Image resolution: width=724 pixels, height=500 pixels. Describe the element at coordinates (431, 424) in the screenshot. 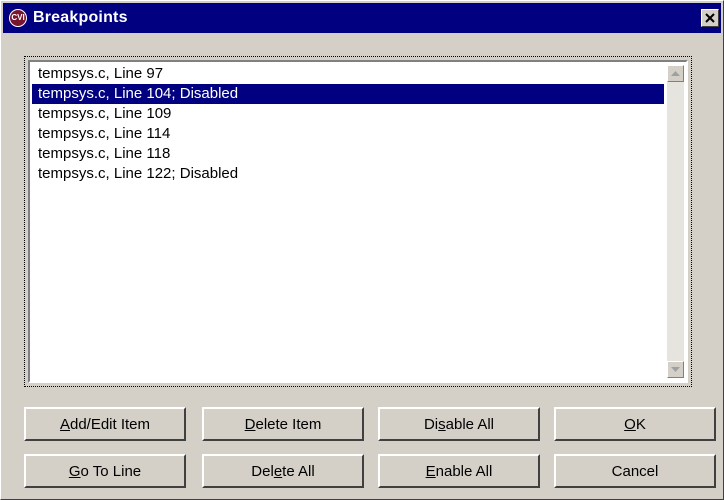

I see `label-pre: Di` at that location.